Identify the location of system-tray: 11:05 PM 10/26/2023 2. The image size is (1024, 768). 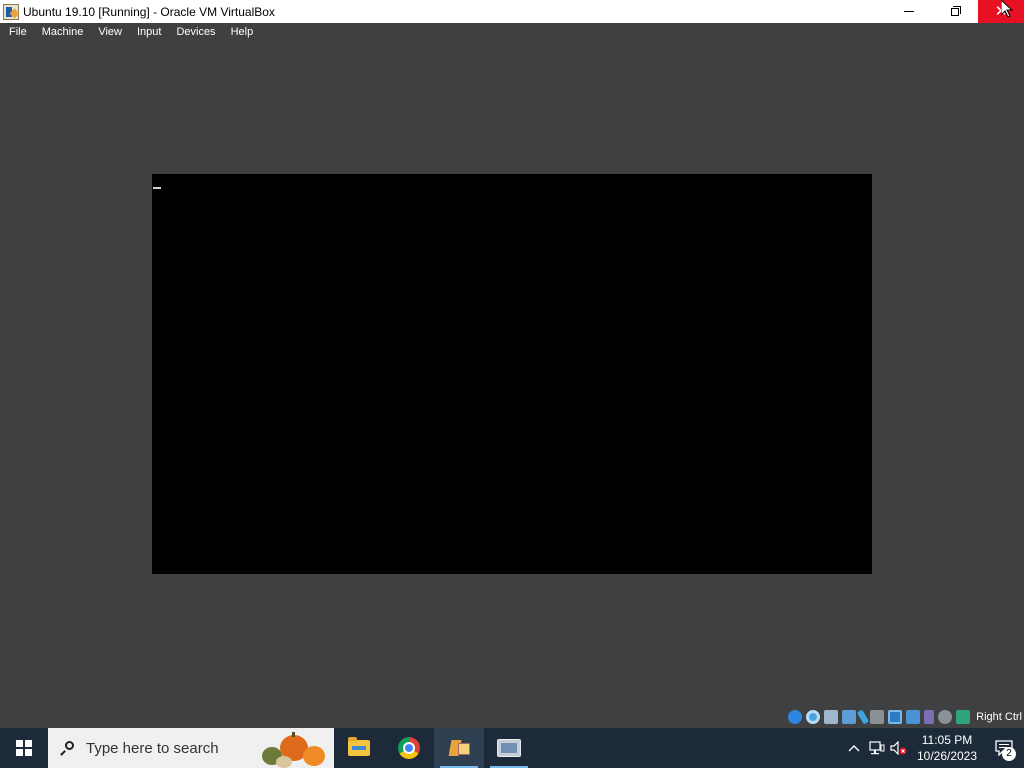
(933, 748).